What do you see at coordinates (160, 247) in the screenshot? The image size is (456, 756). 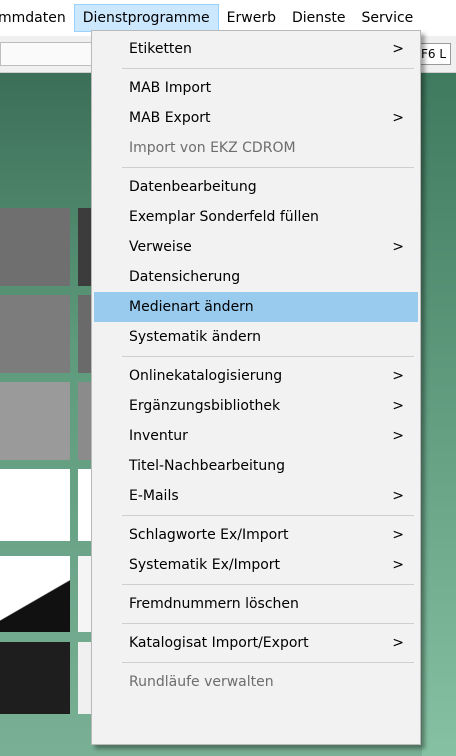 I see `menu-item-label: Verweise` at bounding box center [160, 247].